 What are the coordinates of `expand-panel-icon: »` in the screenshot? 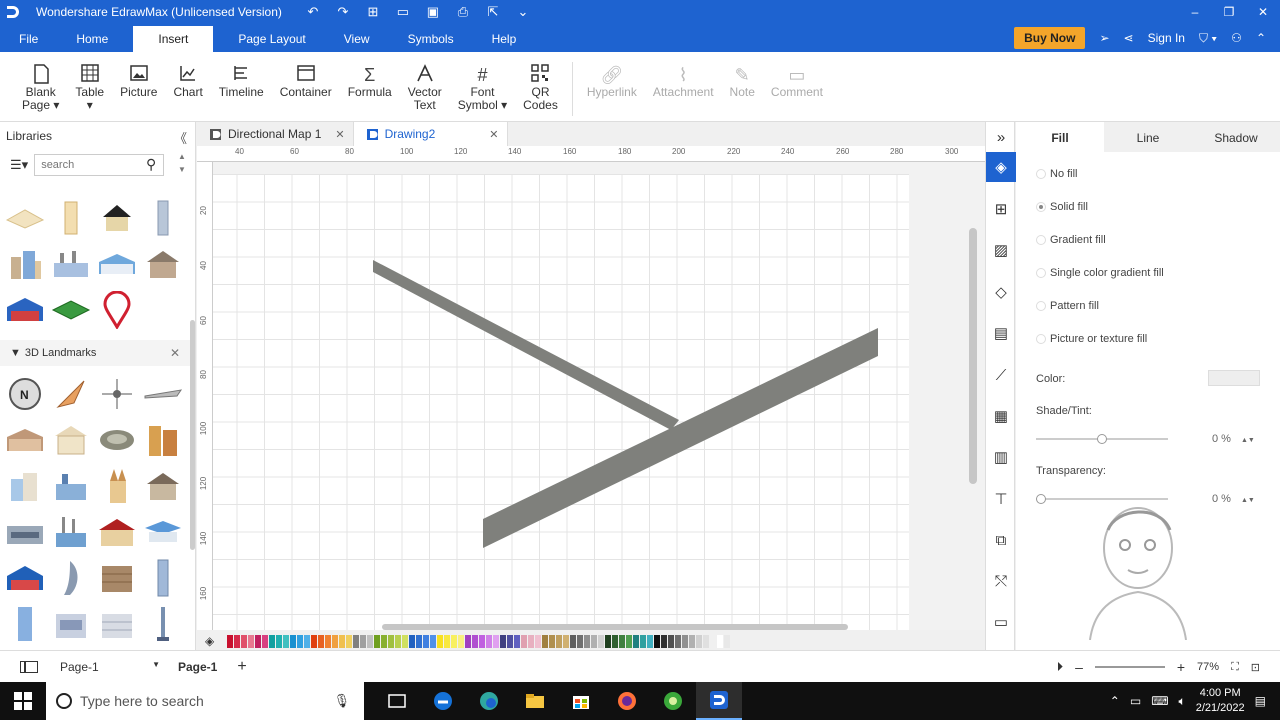 It's located at (1001, 137).